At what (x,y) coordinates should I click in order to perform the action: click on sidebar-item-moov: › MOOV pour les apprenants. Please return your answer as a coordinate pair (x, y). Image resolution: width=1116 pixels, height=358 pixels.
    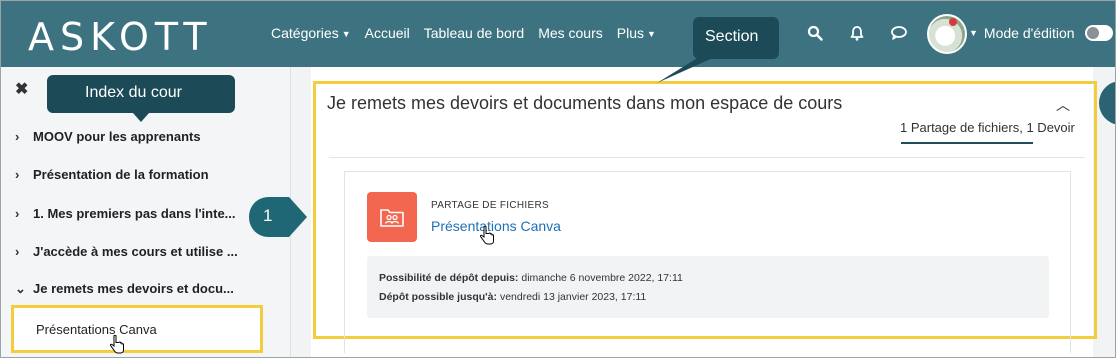
    Looking at the image, I should click on (108, 136).